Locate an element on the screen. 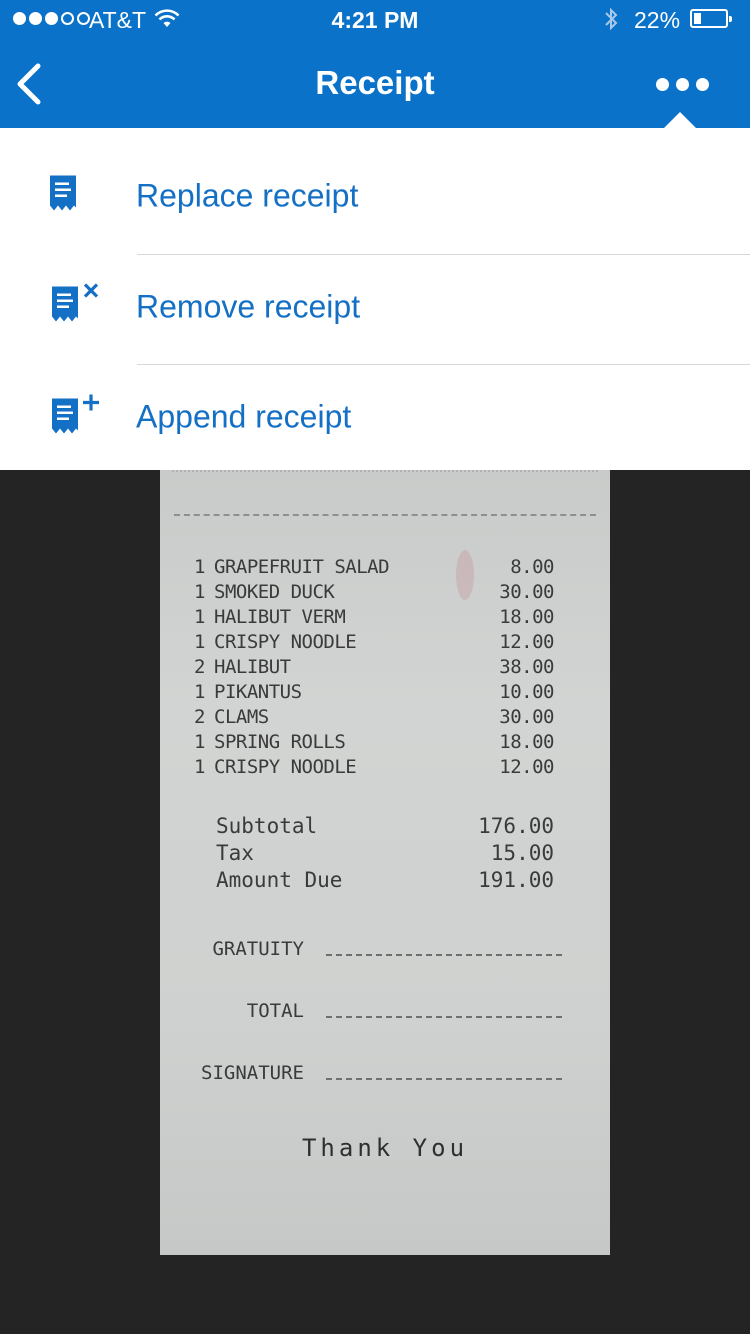 The height and width of the screenshot is (1334, 750). more-dots-icon is located at coordinates (662, 84).